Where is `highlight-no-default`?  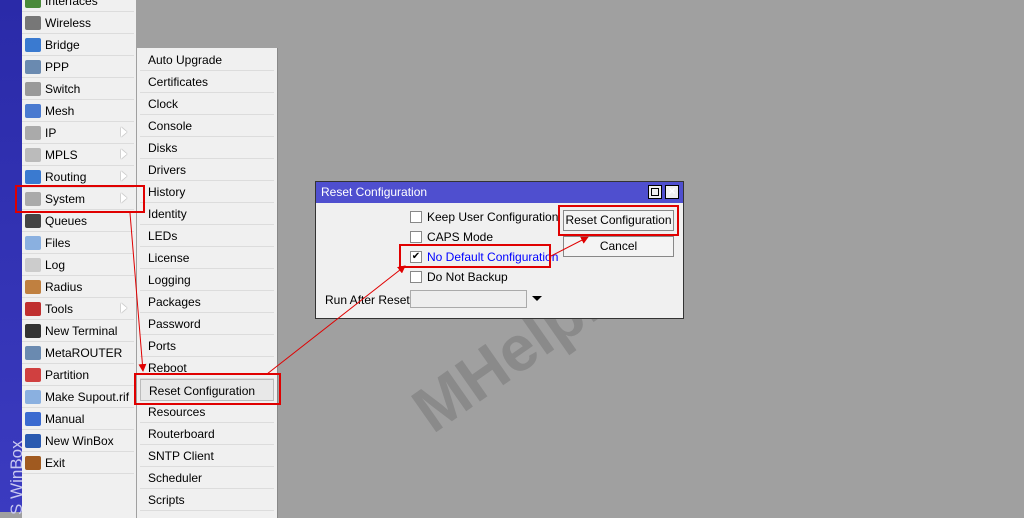
highlight-no-default is located at coordinates (475, 256).